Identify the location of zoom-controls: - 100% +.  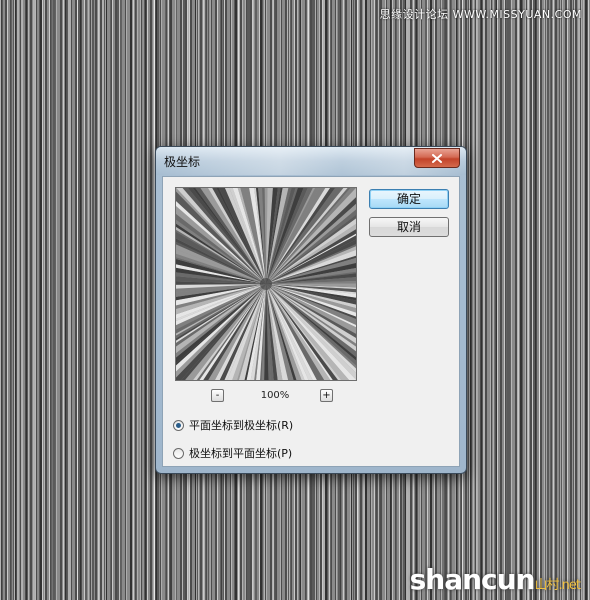
(266, 397).